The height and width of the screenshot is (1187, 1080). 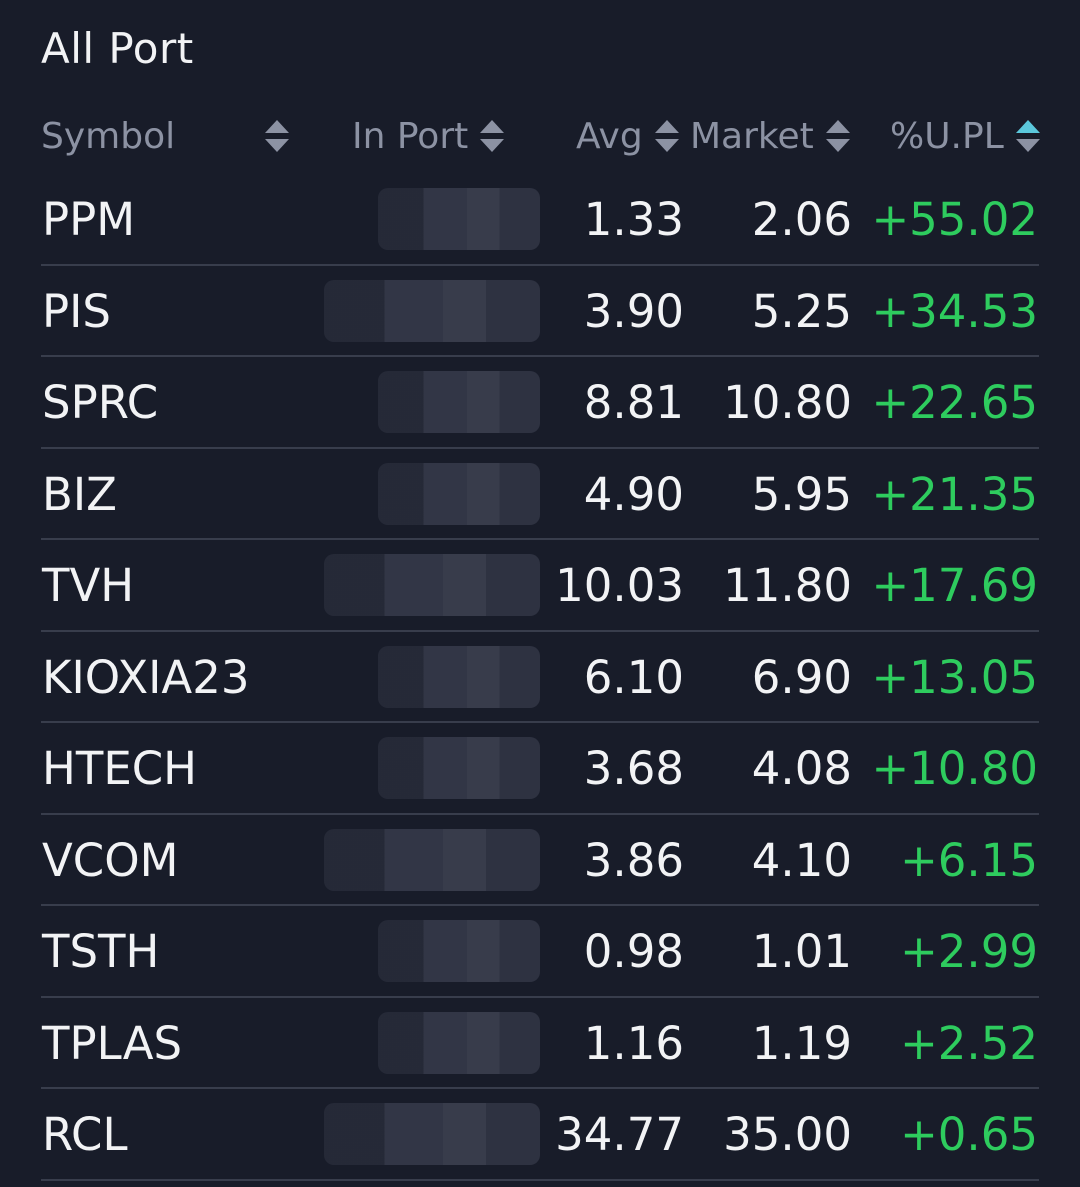 I want to click on sort-avg-icon, so click(x=666, y=136).